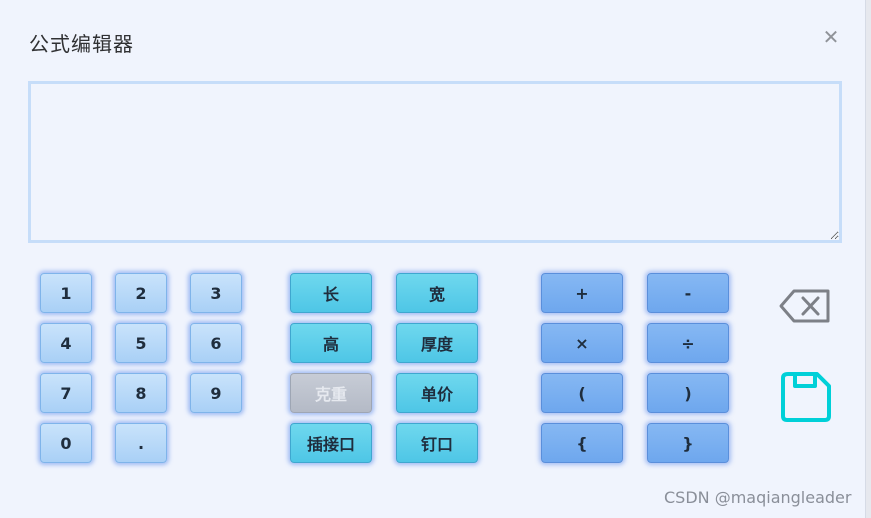  What do you see at coordinates (141, 343) in the screenshot?
I see `key-5: 5` at bounding box center [141, 343].